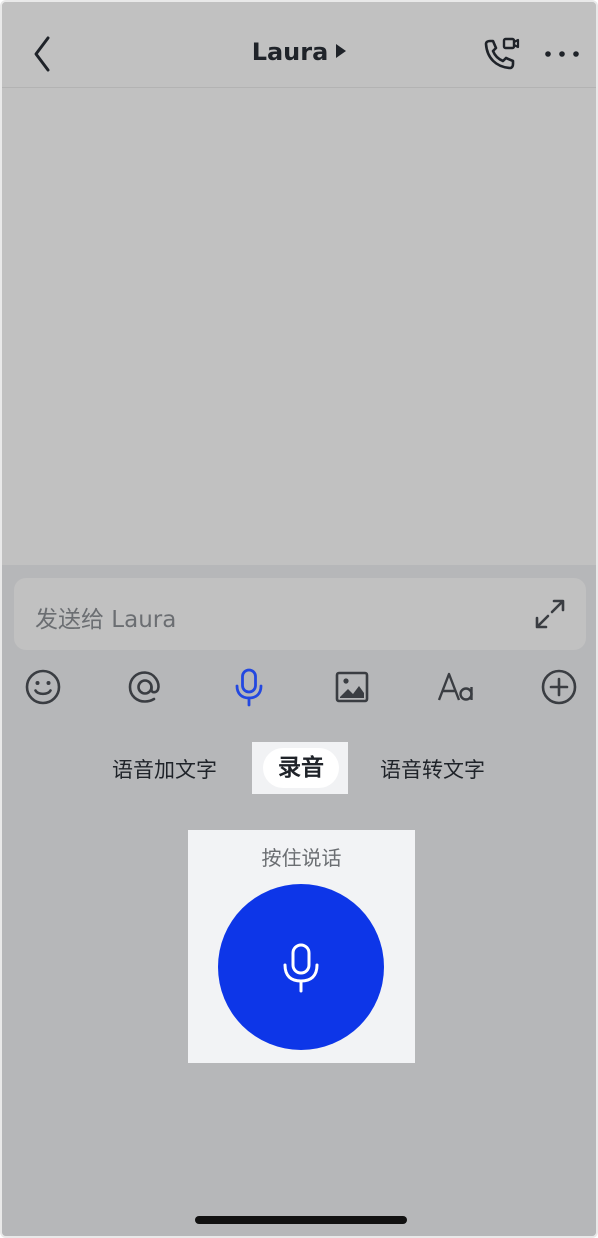 The width and height of the screenshot is (598, 1238). What do you see at coordinates (290, 52) in the screenshot?
I see `chat-title-text: Laura` at bounding box center [290, 52].